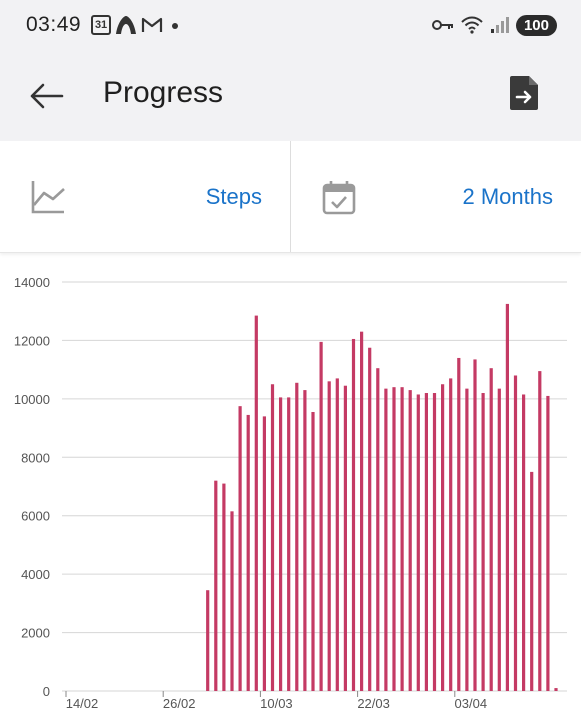  Describe the element at coordinates (175, 26) in the screenshot. I see `dot-icon` at that location.